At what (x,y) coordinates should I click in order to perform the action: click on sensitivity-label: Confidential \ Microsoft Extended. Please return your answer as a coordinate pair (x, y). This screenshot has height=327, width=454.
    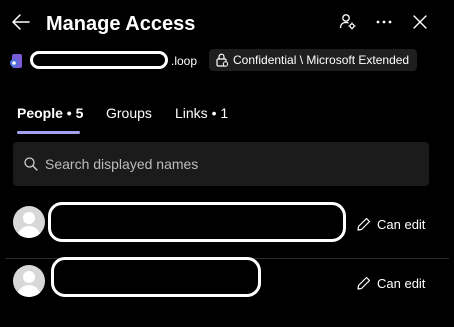
    Looking at the image, I should click on (313, 60).